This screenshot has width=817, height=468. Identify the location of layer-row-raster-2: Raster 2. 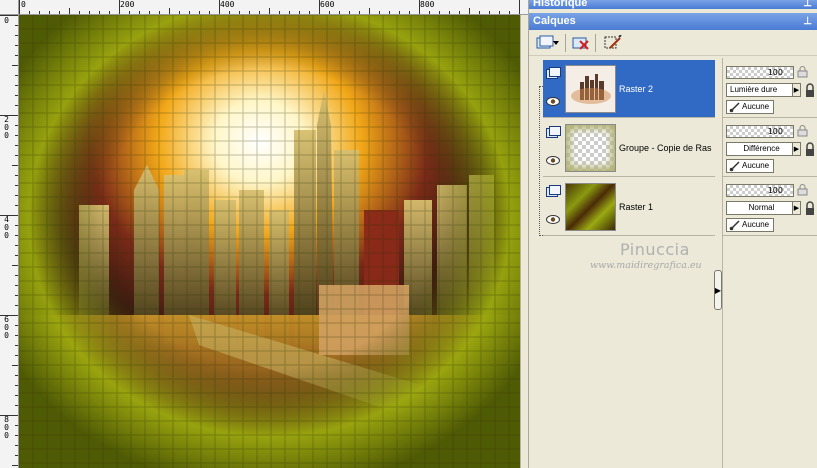
(629, 89).